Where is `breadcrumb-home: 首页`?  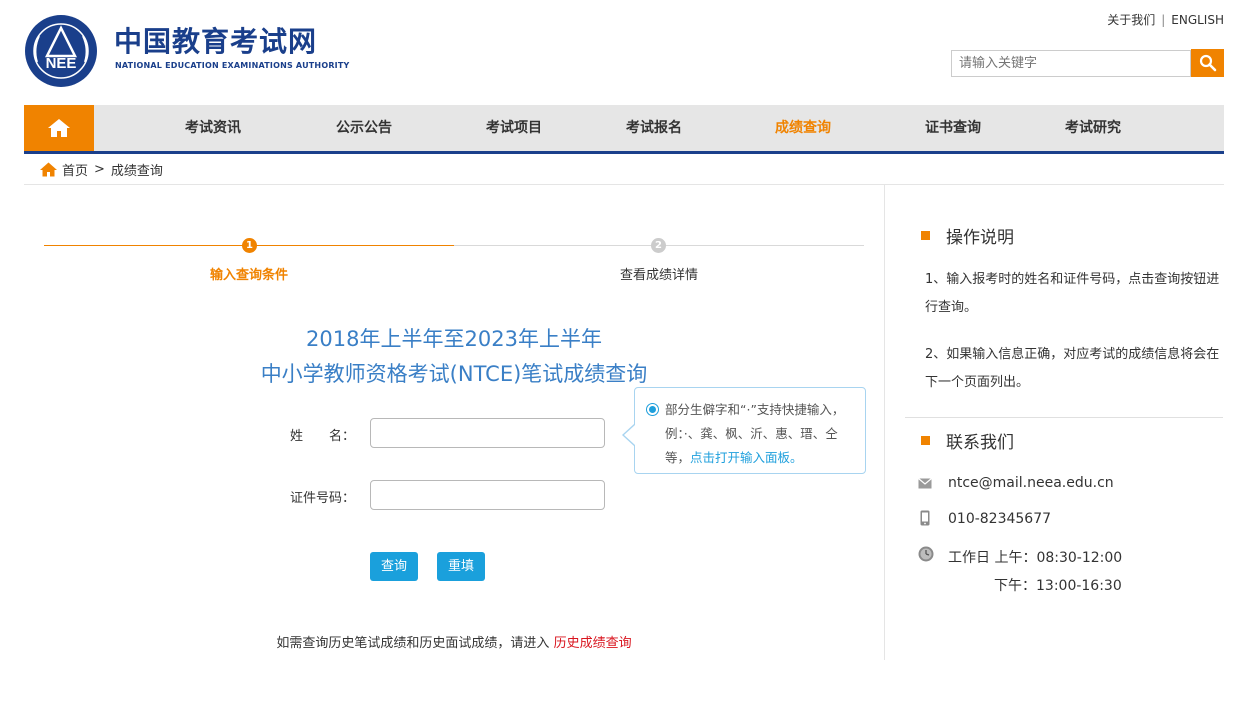
breadcrumb-home: 首页 is located at coordinates (75, 169).